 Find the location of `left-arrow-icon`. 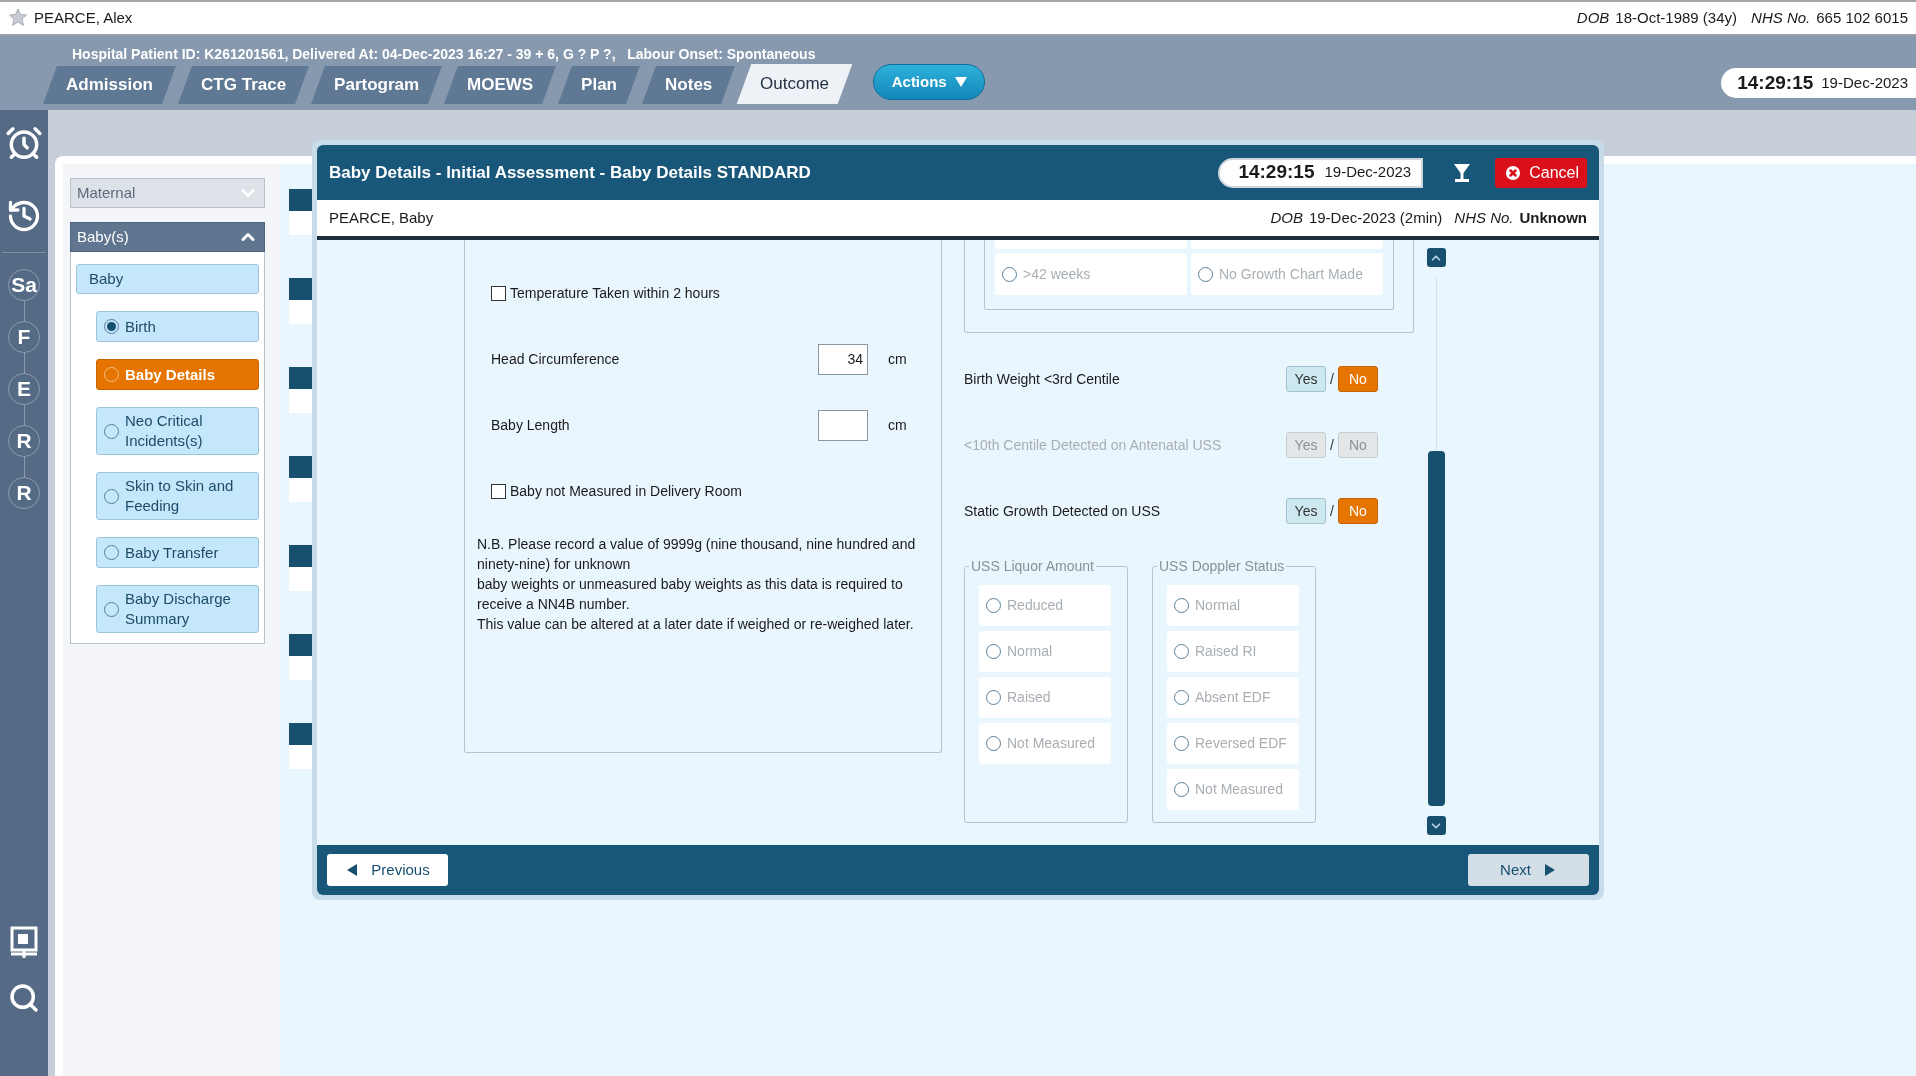

left-arrow-icon is located at coordinates (352, 870).